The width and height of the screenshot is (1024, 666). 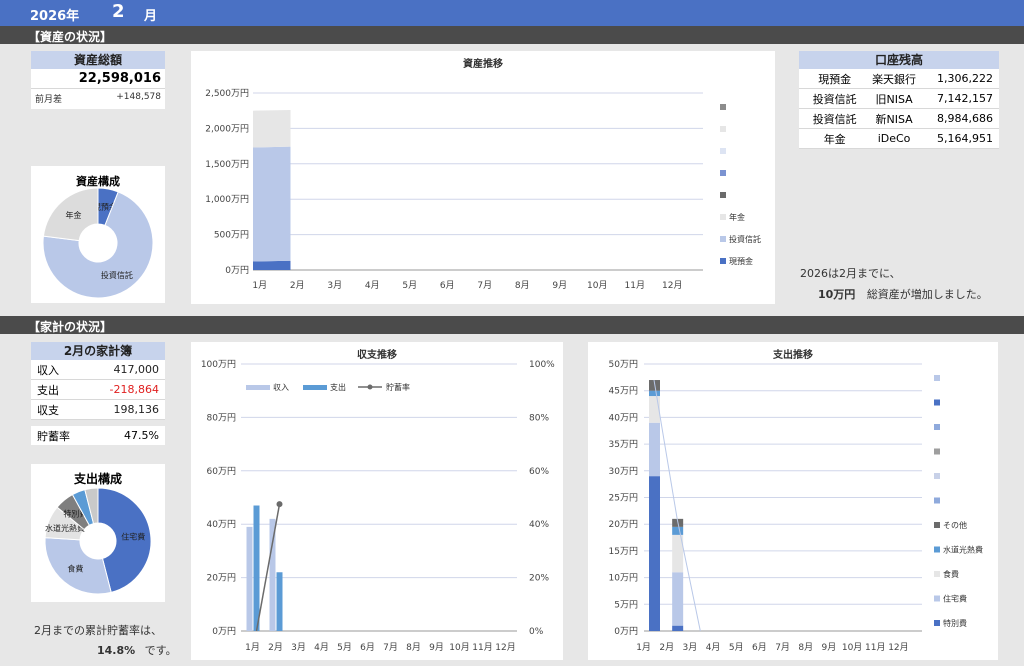 I want to click on account-value: 7,142,157, so click(x=965, y=98).